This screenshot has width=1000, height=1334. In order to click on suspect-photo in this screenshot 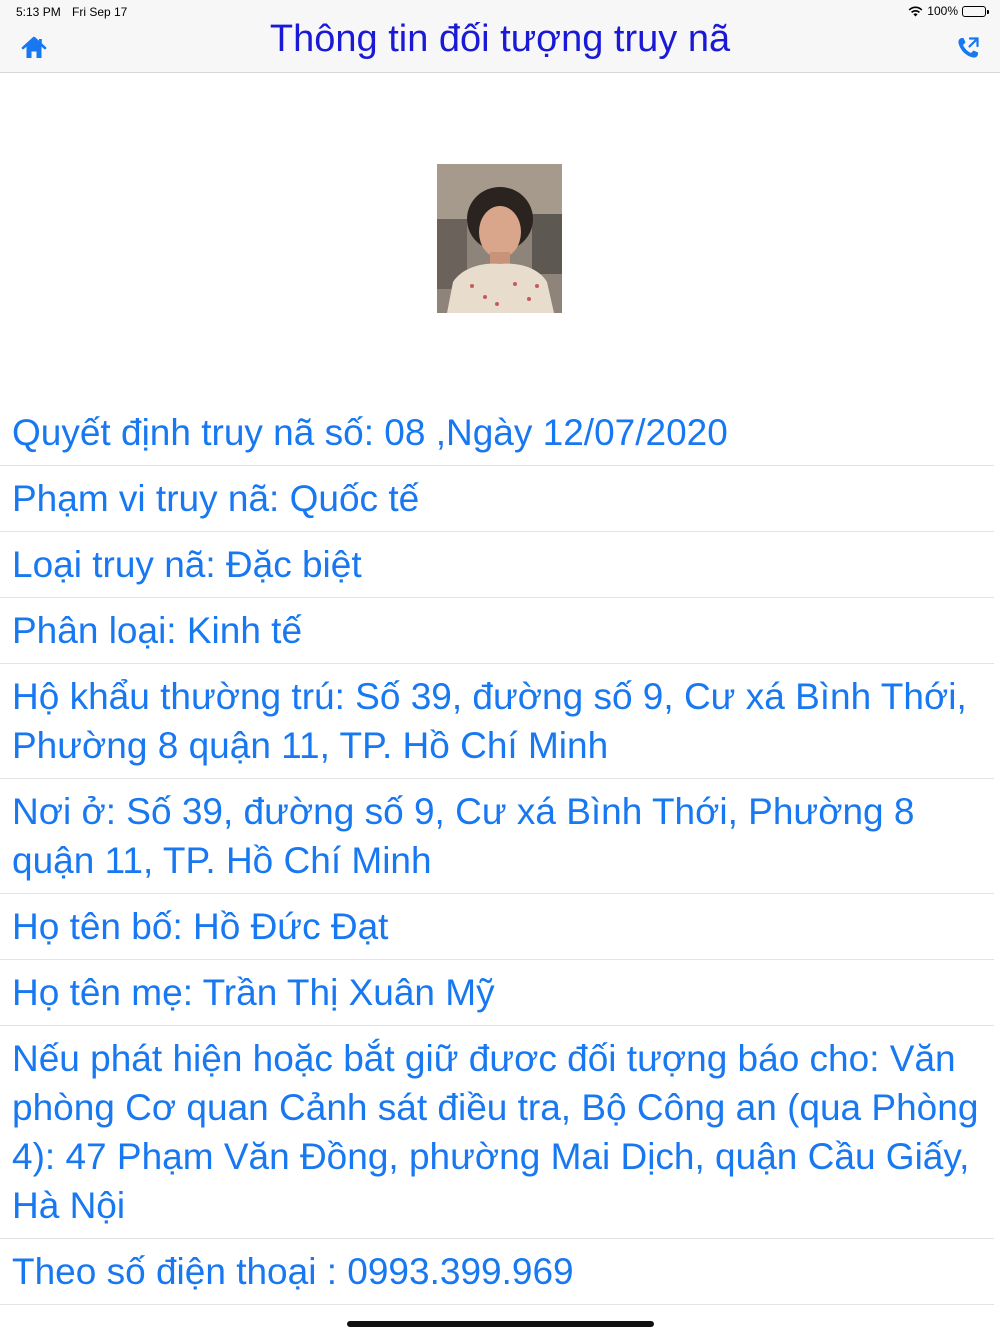, I will do `click(499, 238)`.